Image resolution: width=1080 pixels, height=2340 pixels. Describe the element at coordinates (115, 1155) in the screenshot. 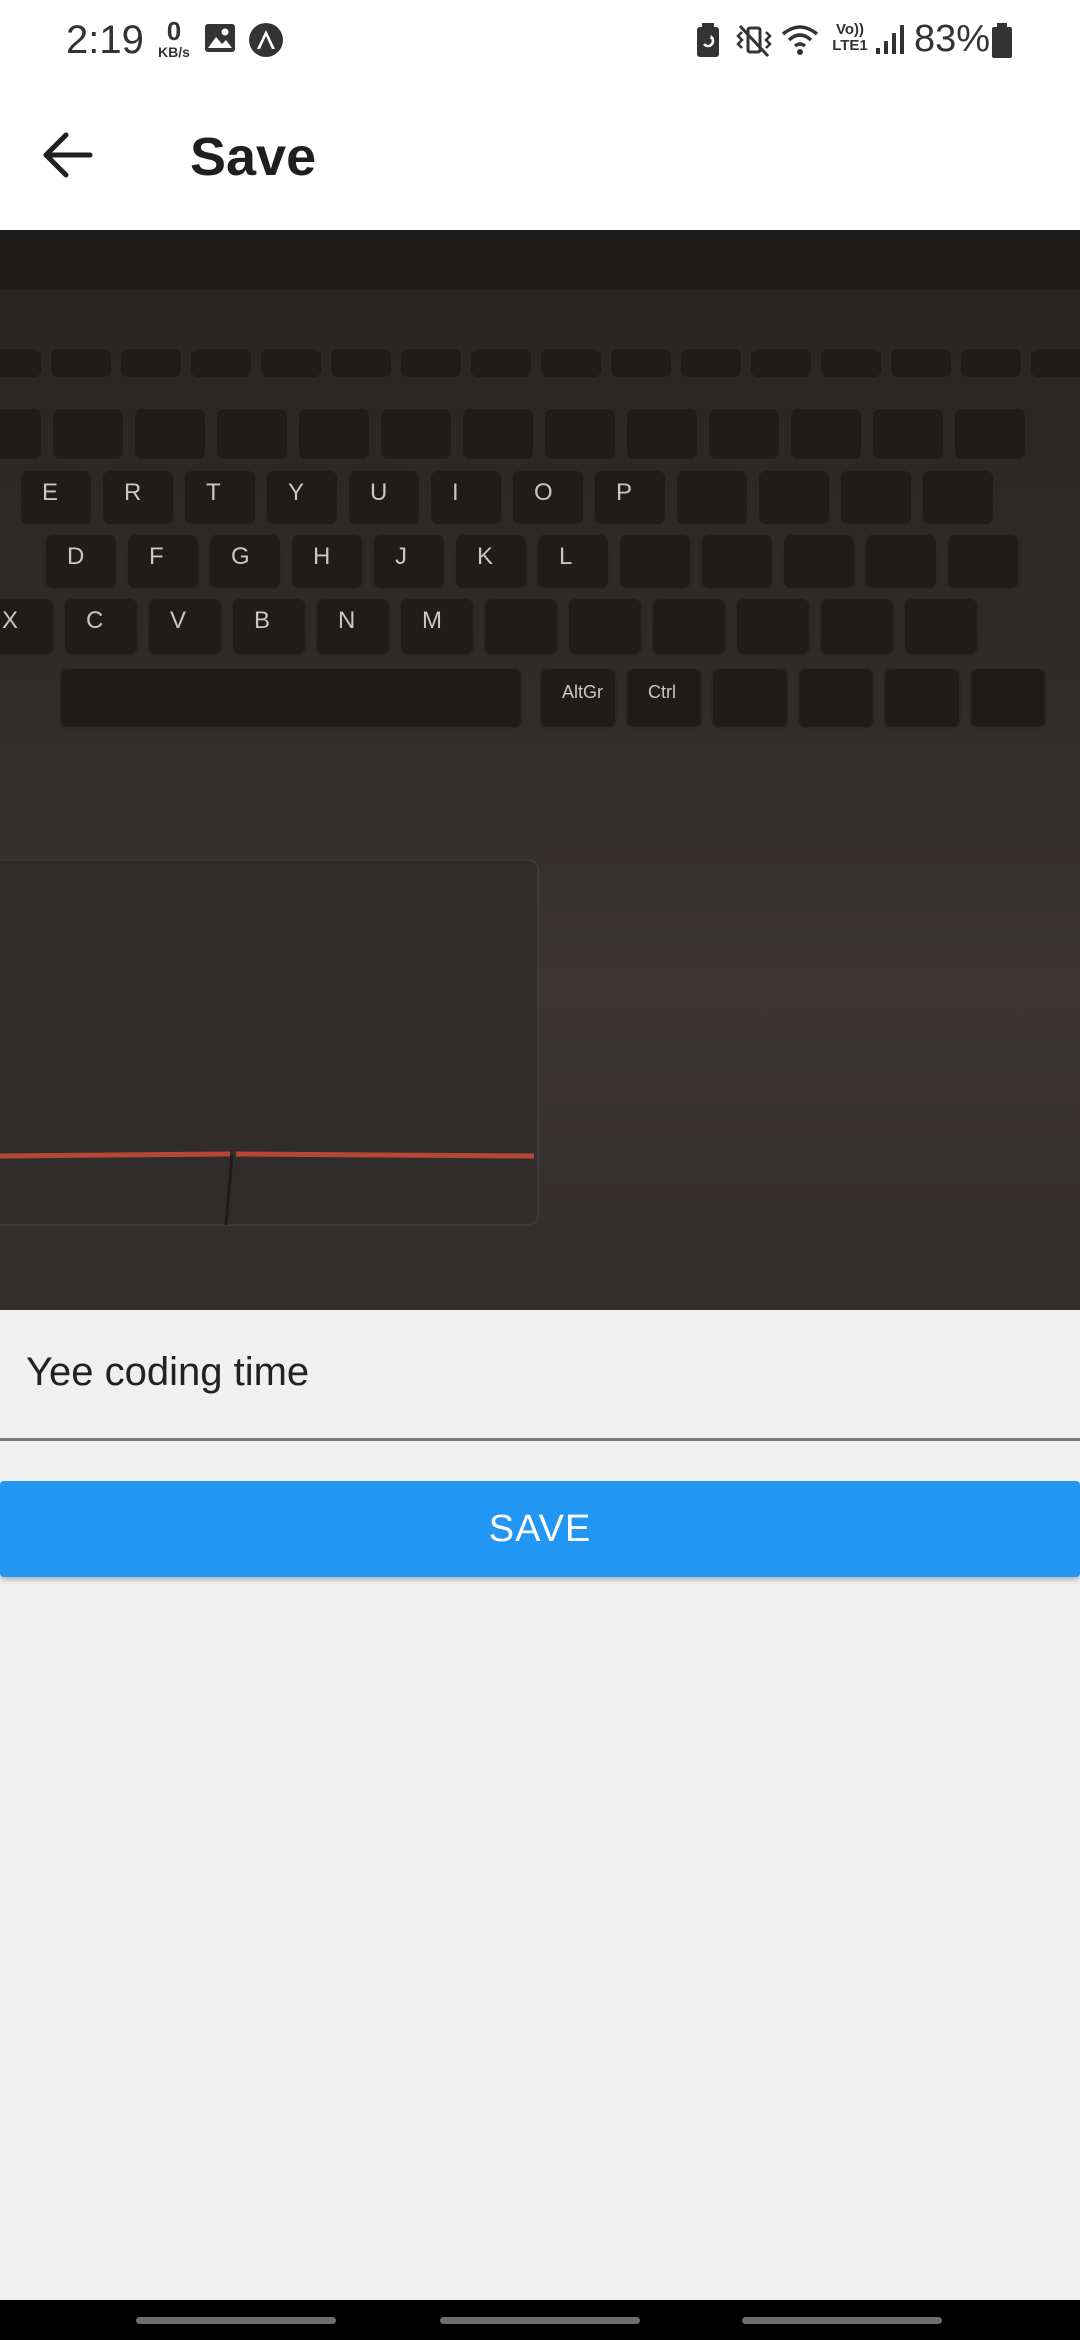

I see `touchpad-left-button-edge` at that location.